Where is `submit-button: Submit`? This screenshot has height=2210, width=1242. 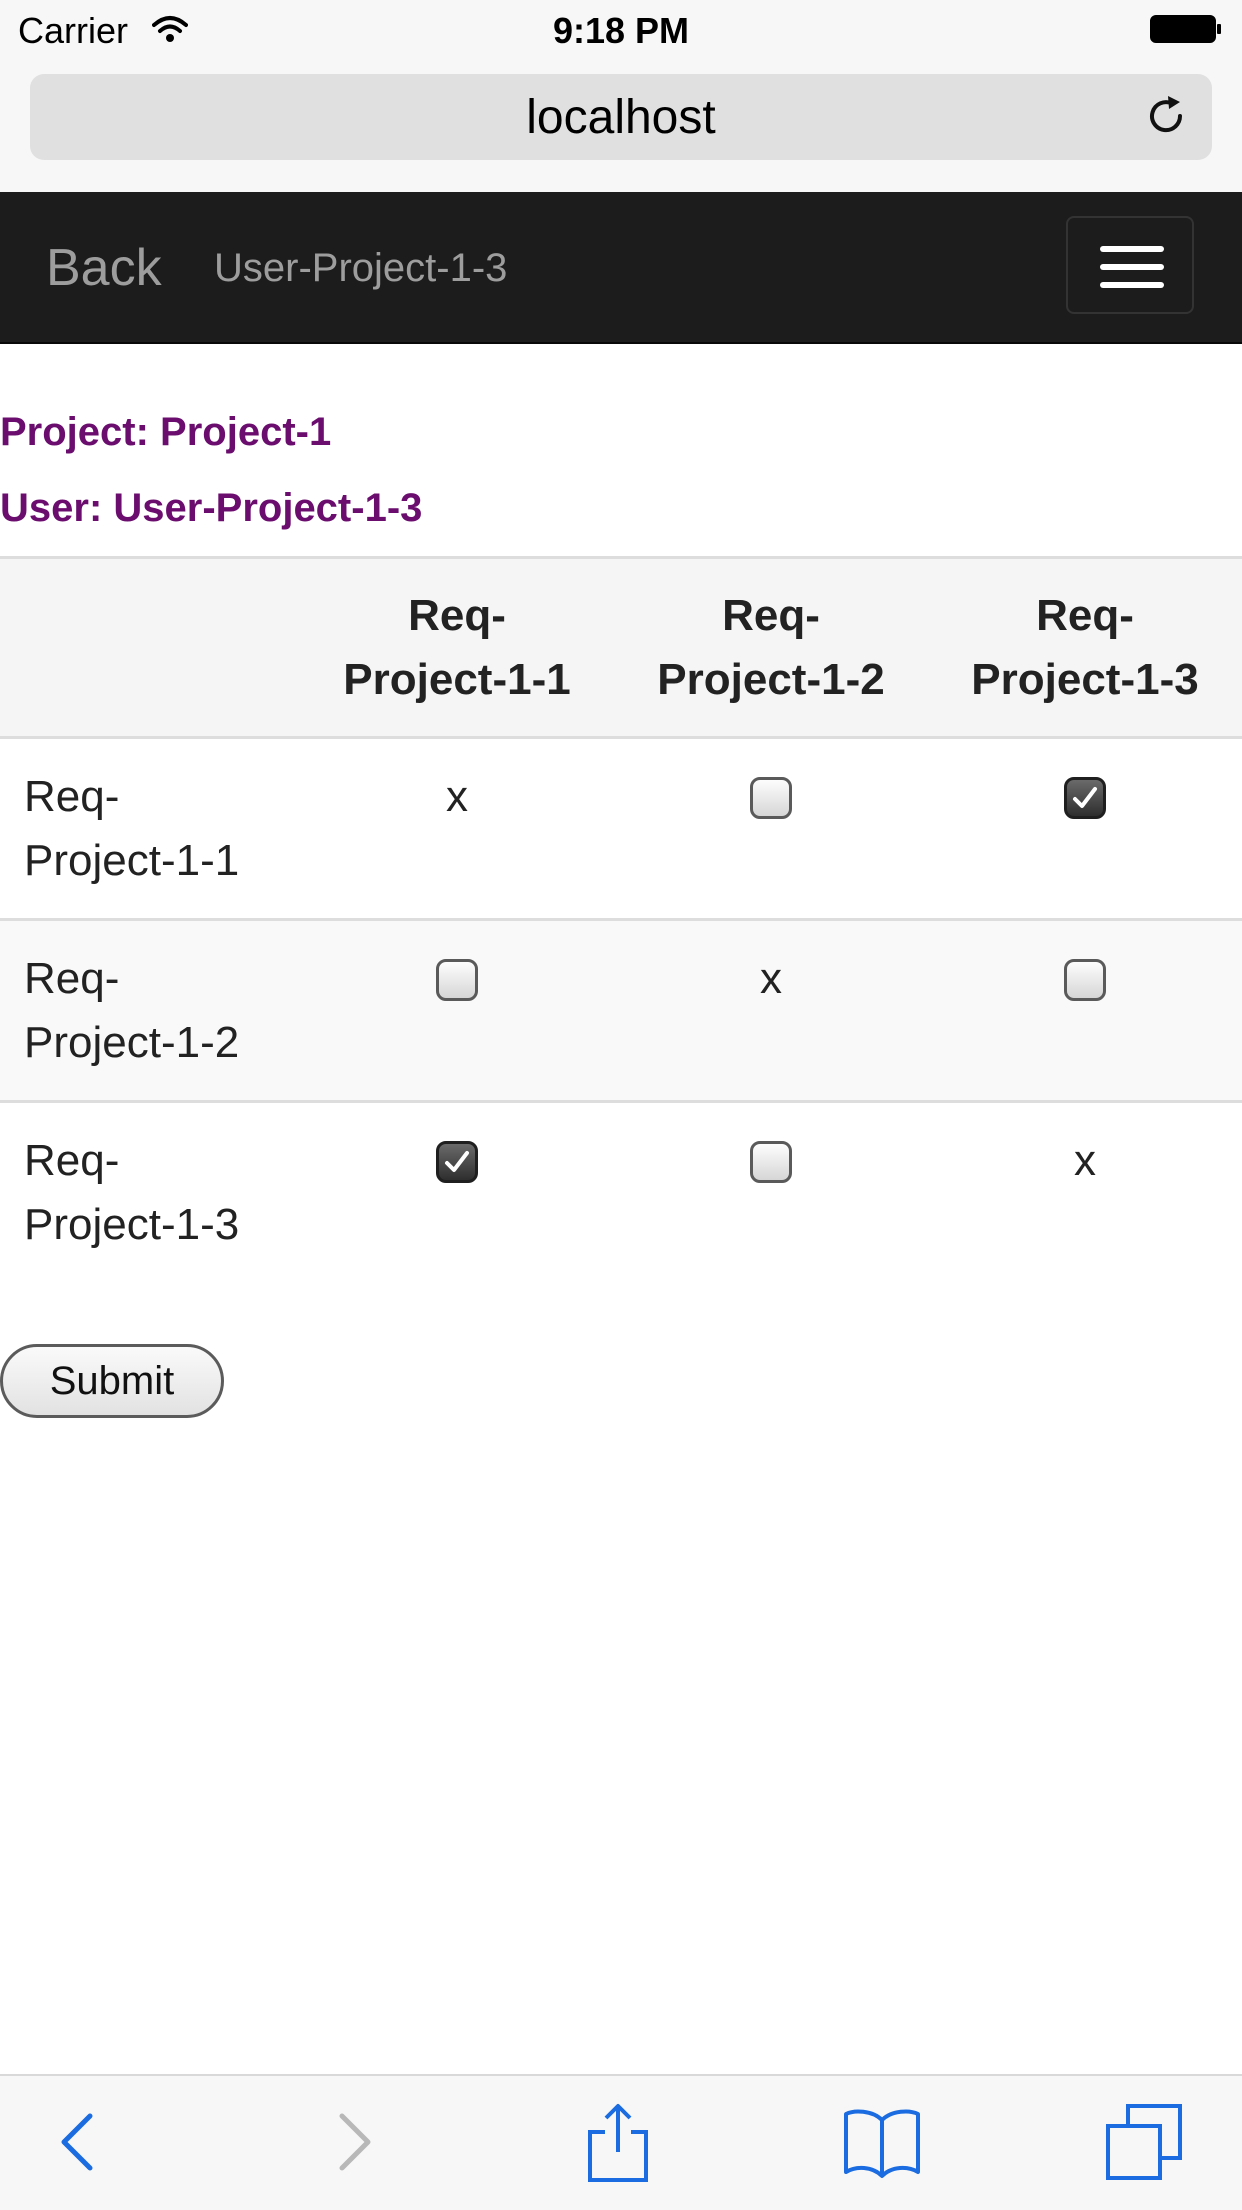
submit-button: Submit is located at coordinates (112, 1381).